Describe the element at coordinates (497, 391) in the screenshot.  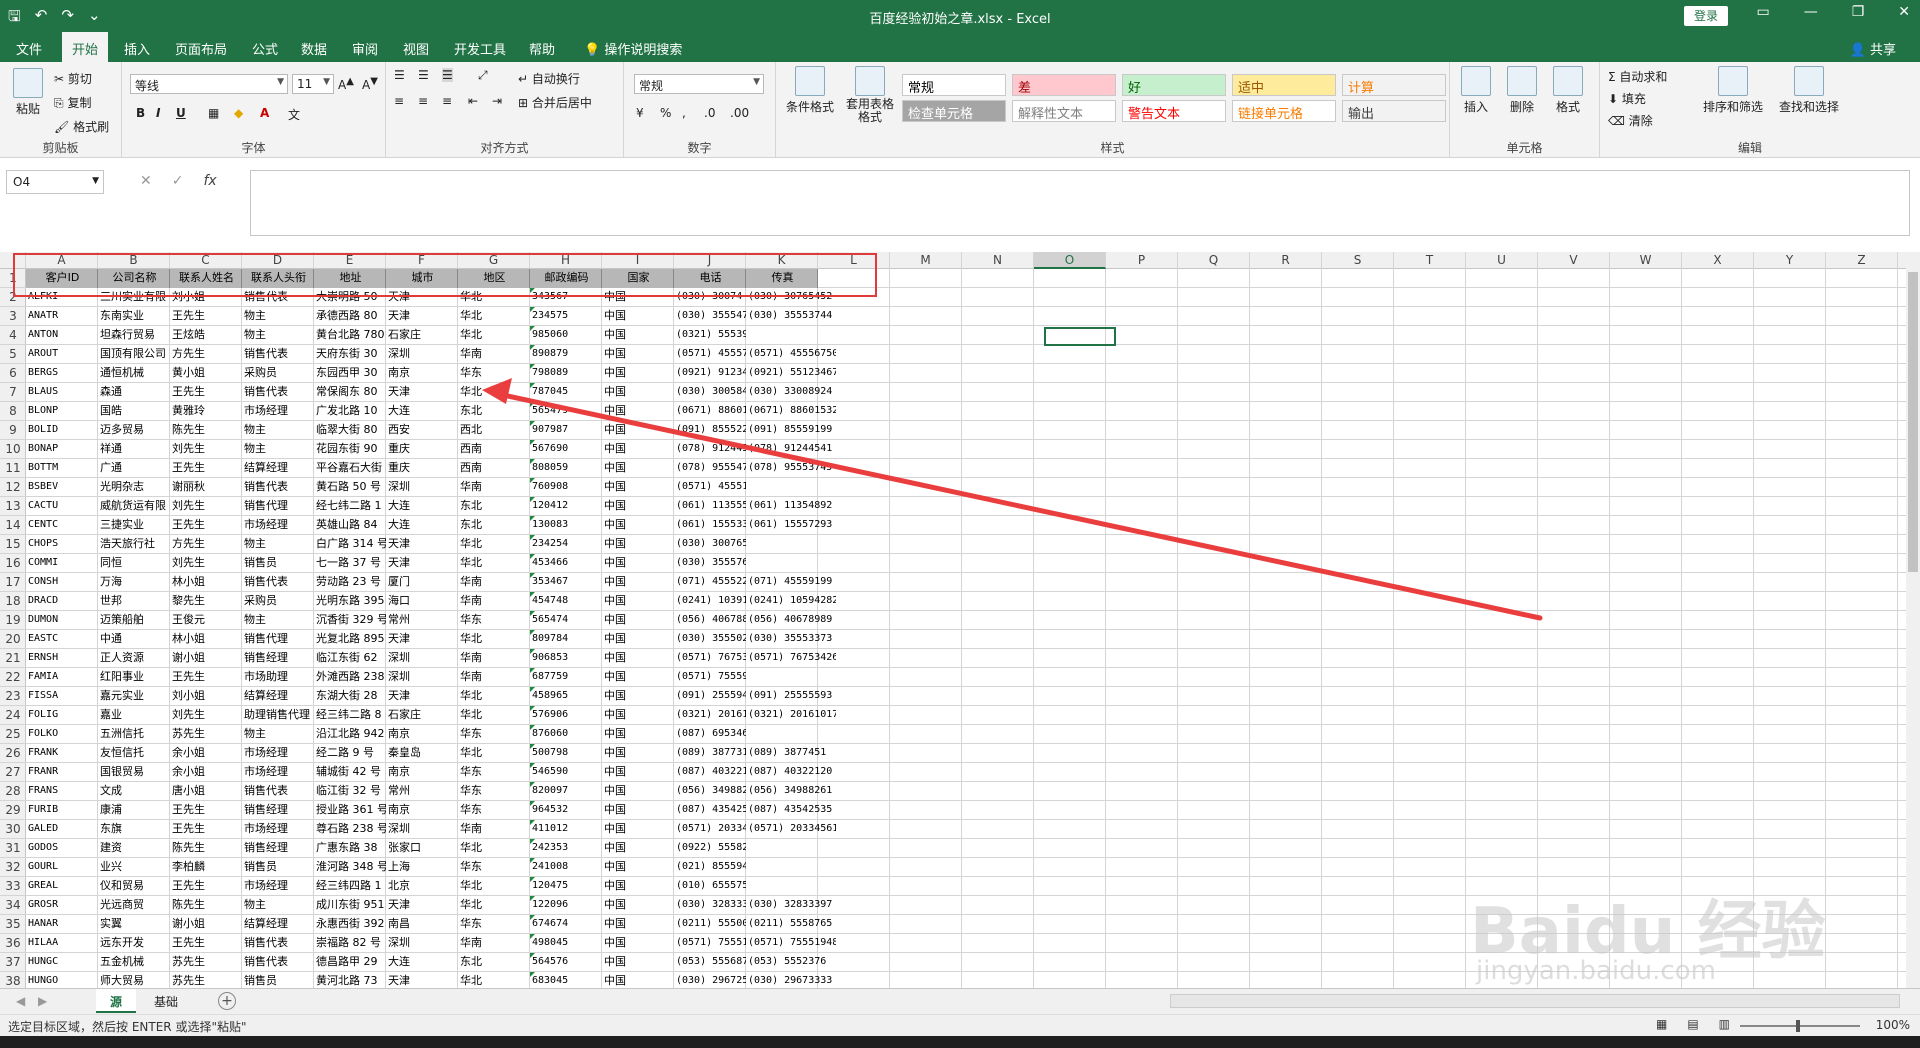
I see `arrow-head` at that location.